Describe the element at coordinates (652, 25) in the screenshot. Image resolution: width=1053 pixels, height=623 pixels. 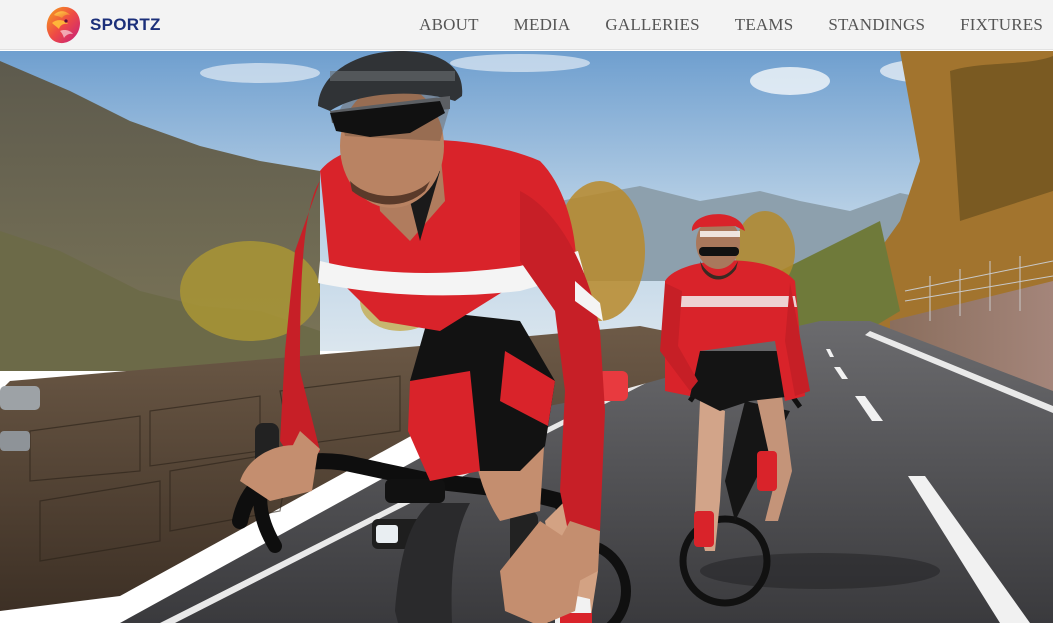
I see `nav-galleries: GALLERIES` at that location.